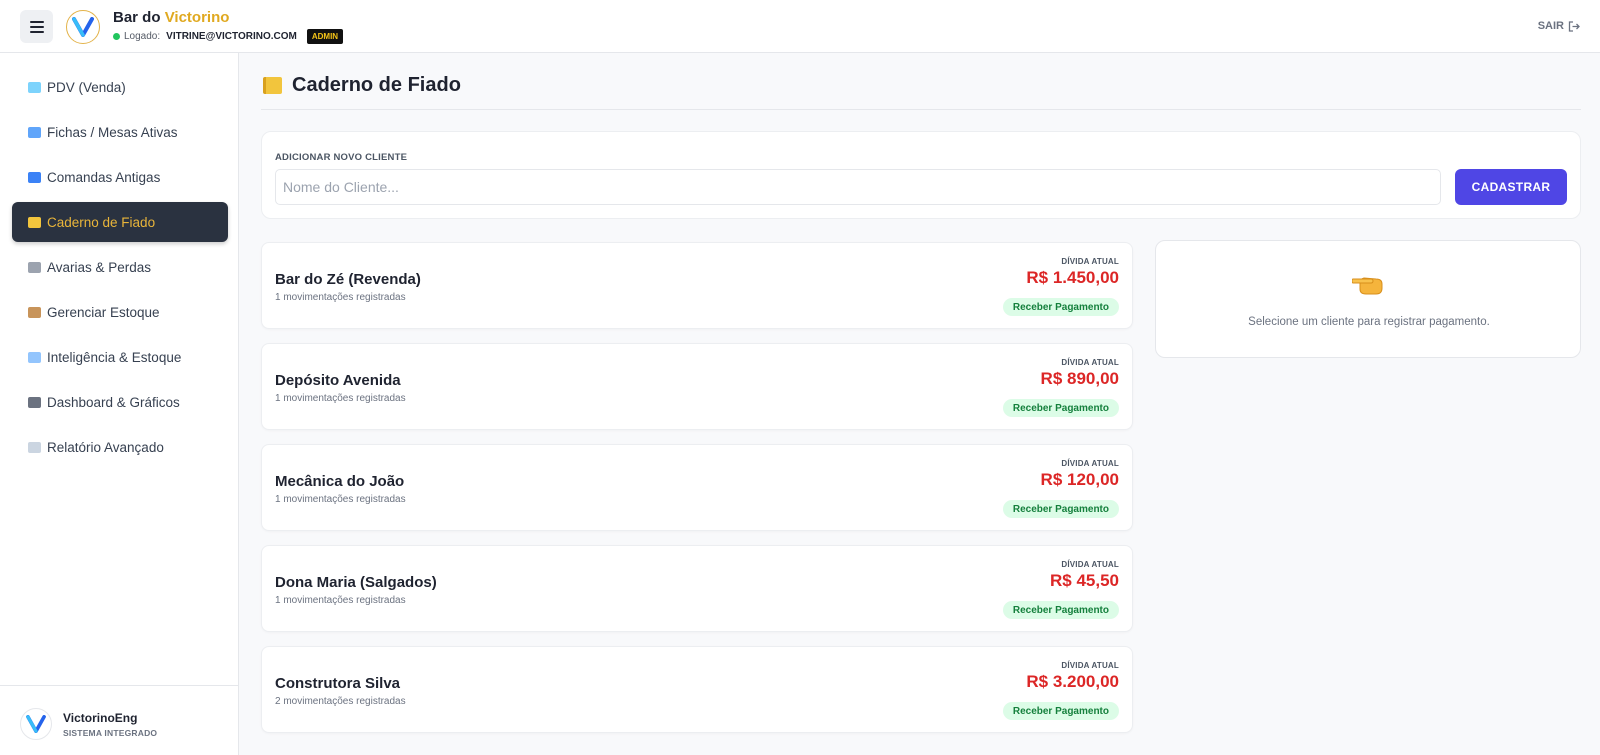  Describe the element at coordinates (113, 402) in the screenshot. I see `sidebar-item-label: Dashboard & Gráficos` at that location.